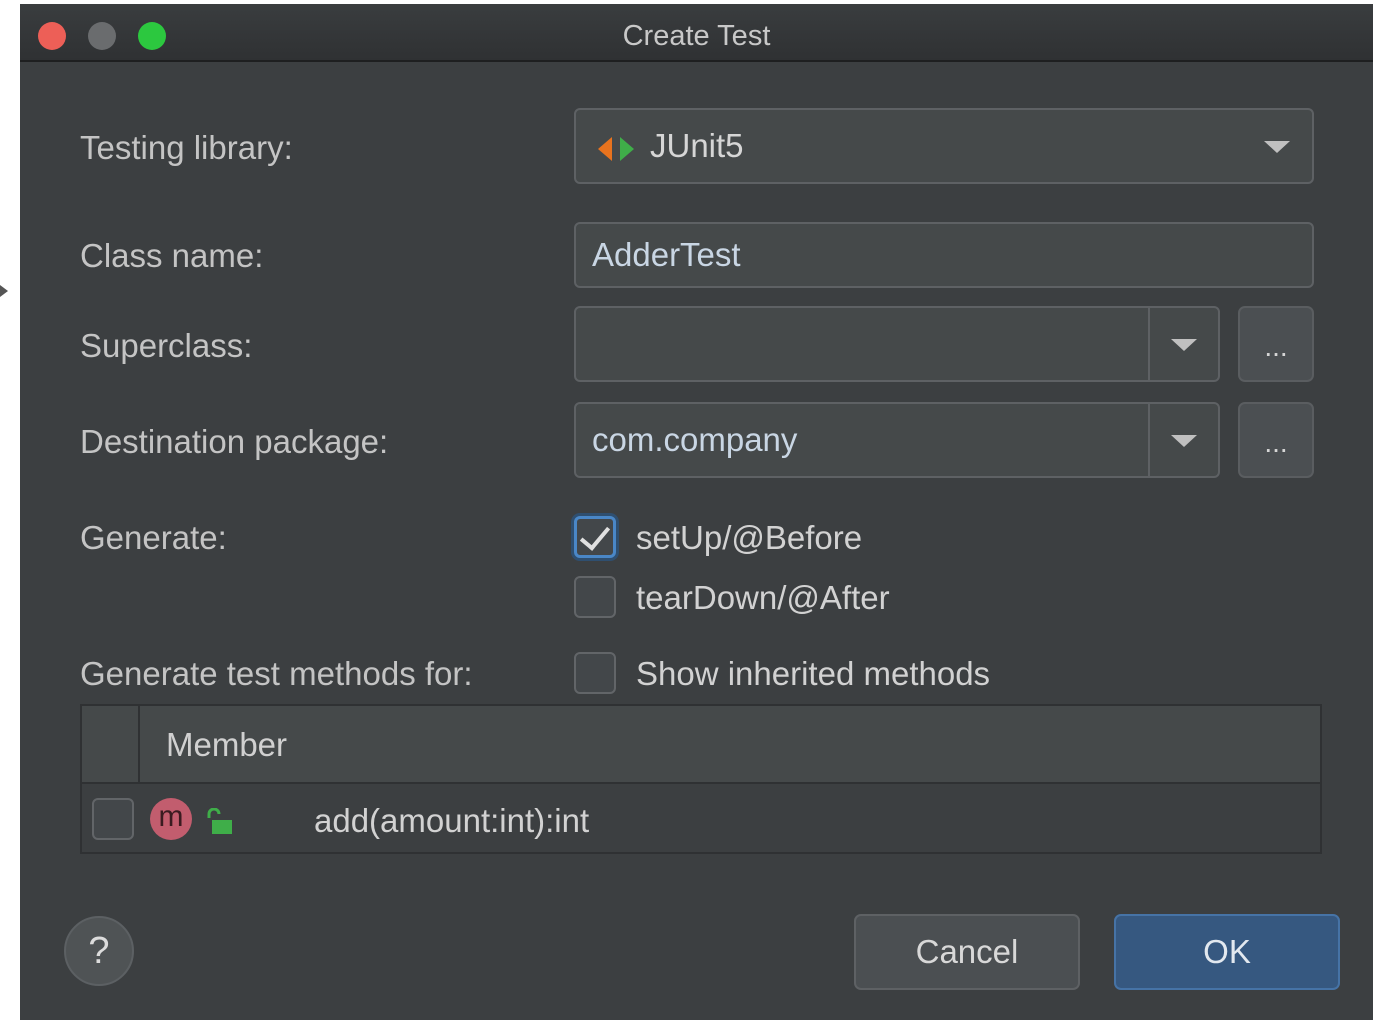  Describe the element at coordinates (701, 819) in the screenshot. I see `table-row: m add(amount:int):int` at that location.